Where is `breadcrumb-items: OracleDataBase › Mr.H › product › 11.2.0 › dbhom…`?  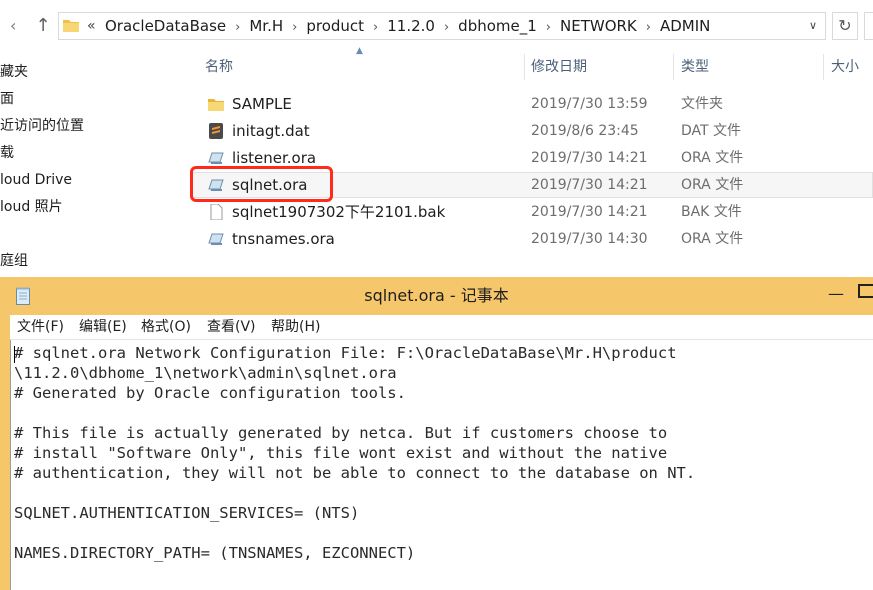
breadcrumb-items: OracleDataBase › Mr.H › product › 11.2.0 › dbhom… is located at coordinates (407, 26).